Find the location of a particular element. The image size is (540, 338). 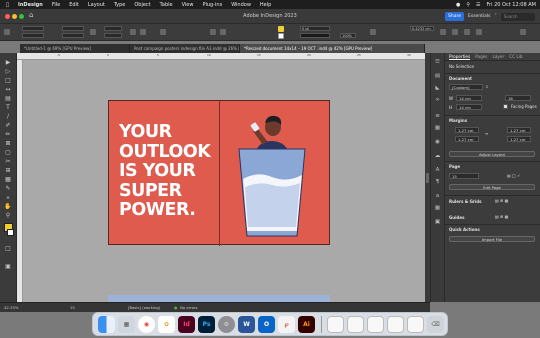

stroke-color-swatch is located at coordinates (10, 232).